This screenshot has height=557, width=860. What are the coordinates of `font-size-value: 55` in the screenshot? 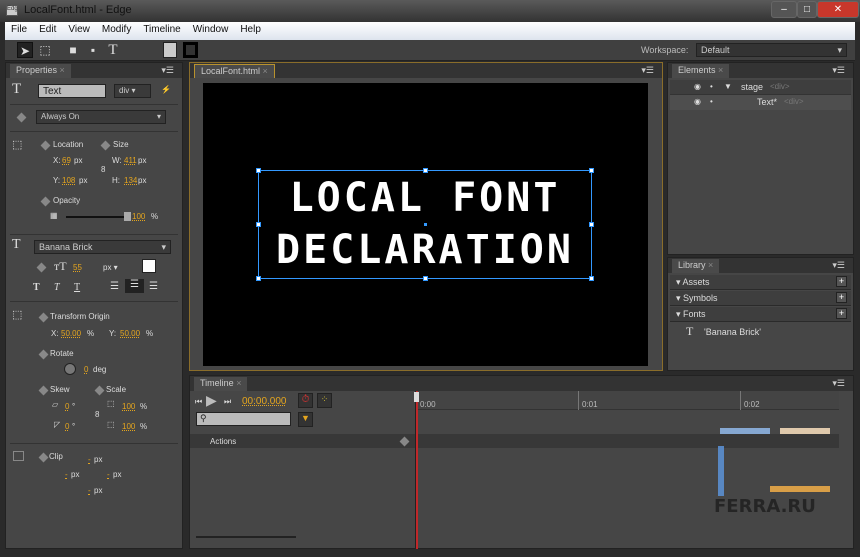 It's located at (77, 267).